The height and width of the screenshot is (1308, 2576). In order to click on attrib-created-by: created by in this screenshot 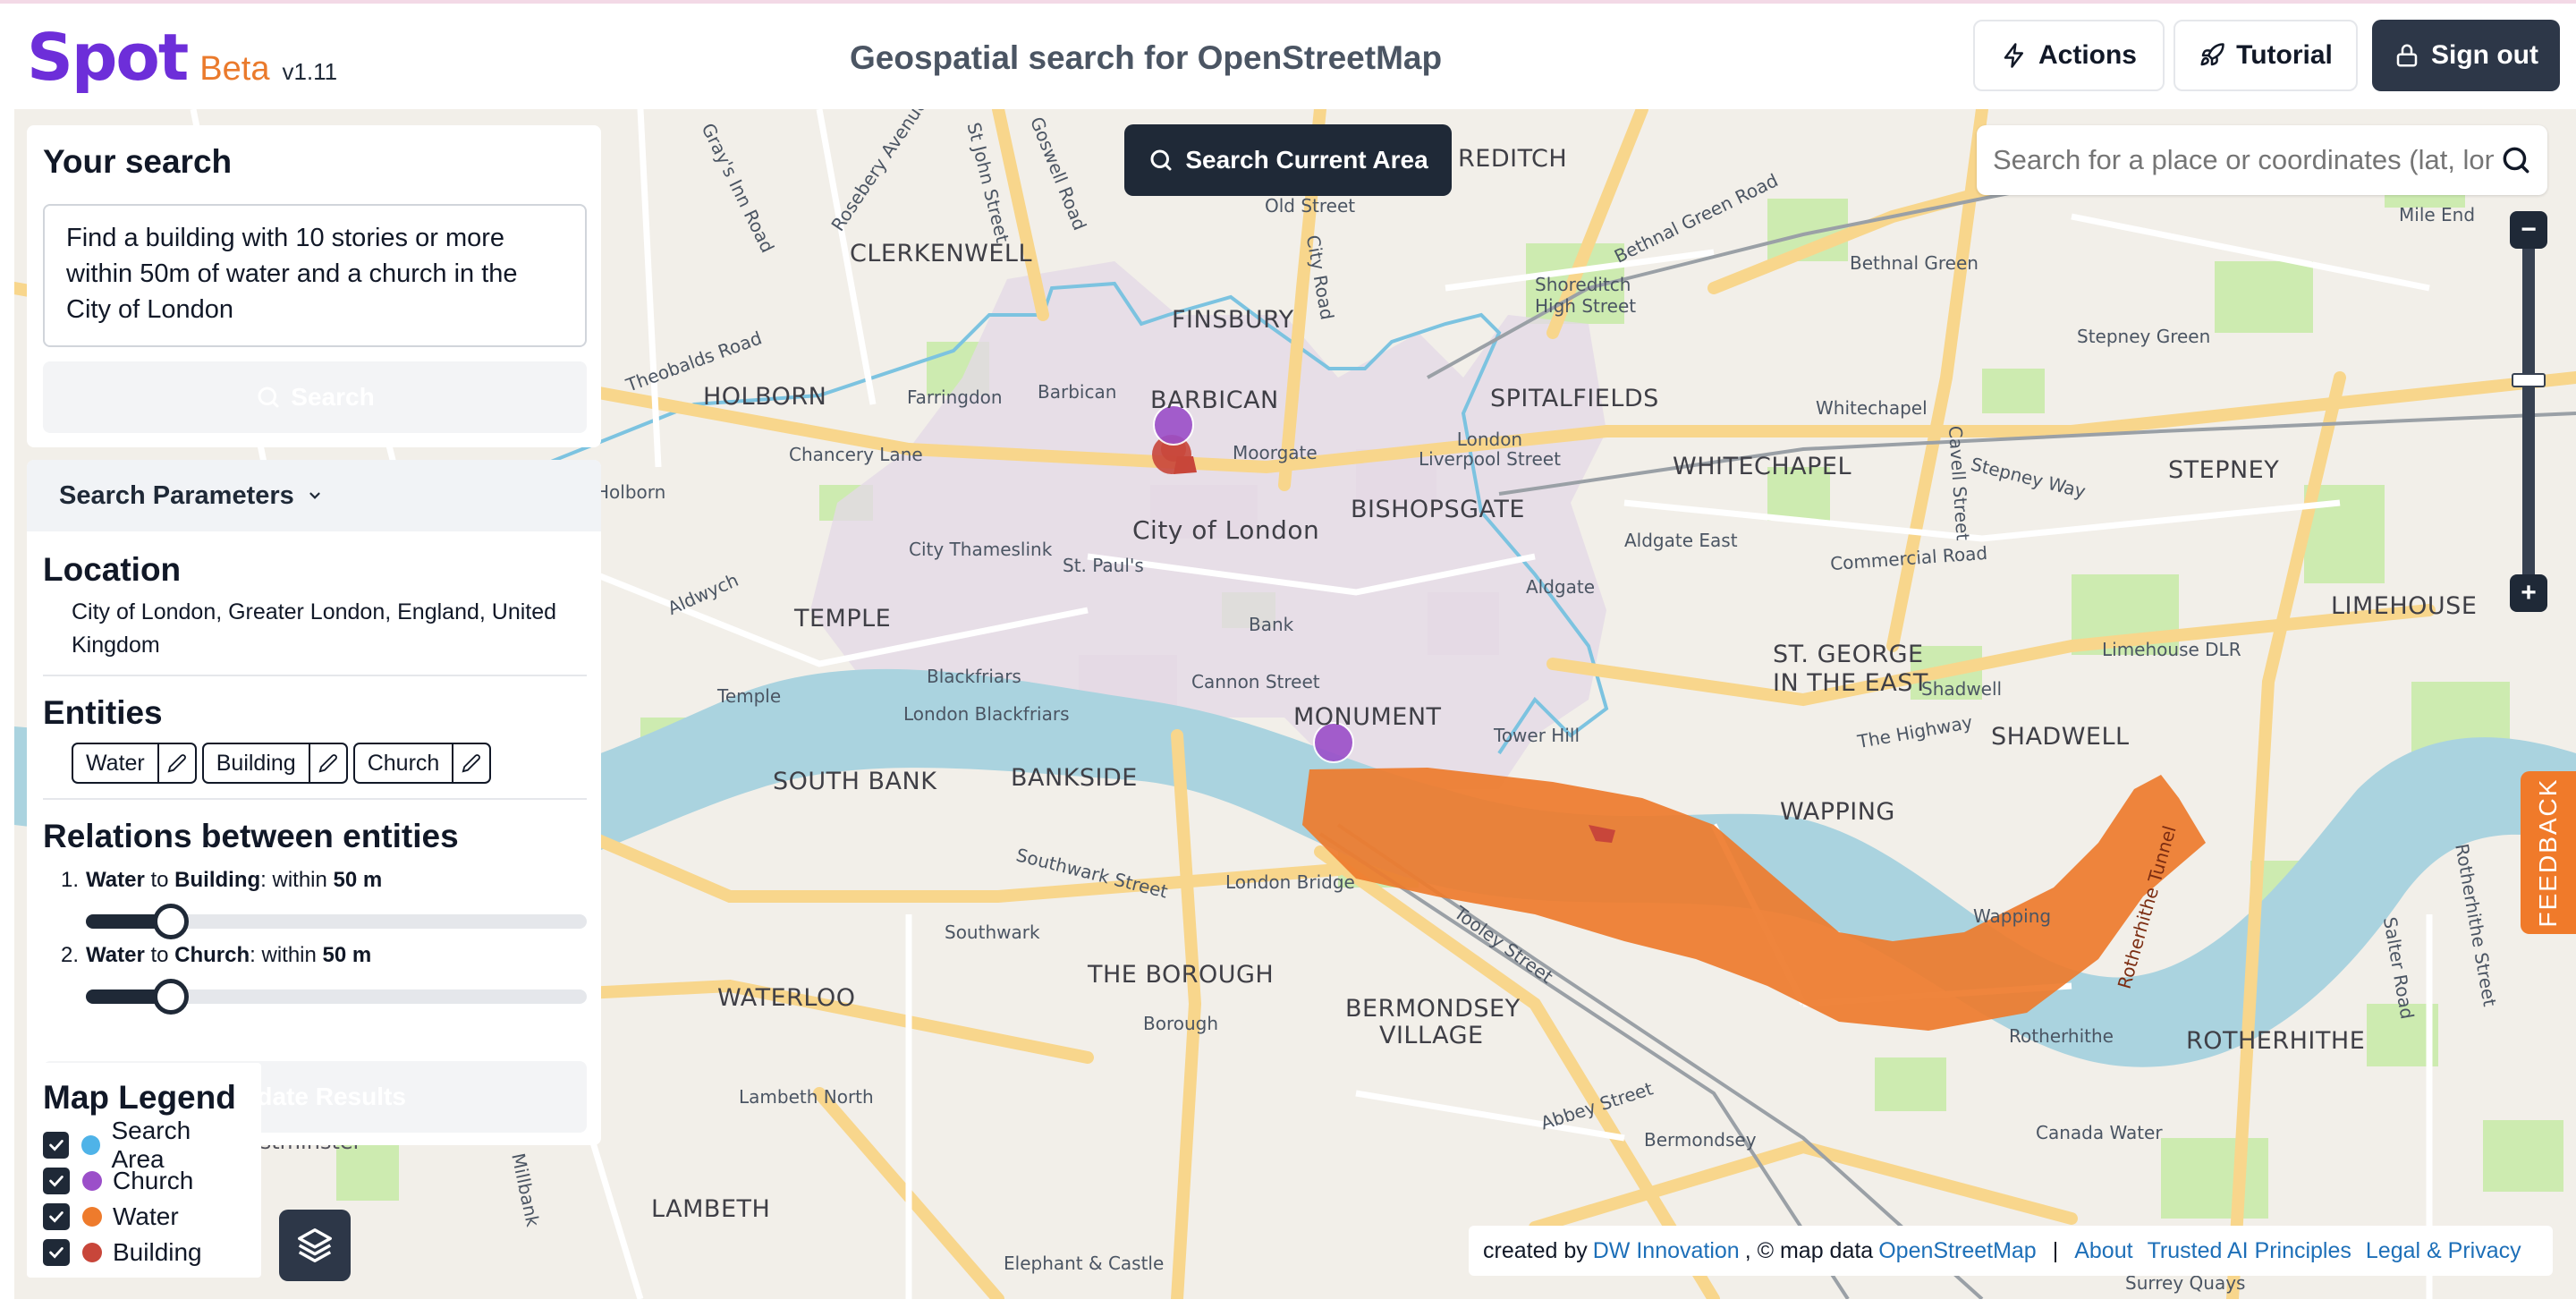, I will do `click(1535, 1250)`.